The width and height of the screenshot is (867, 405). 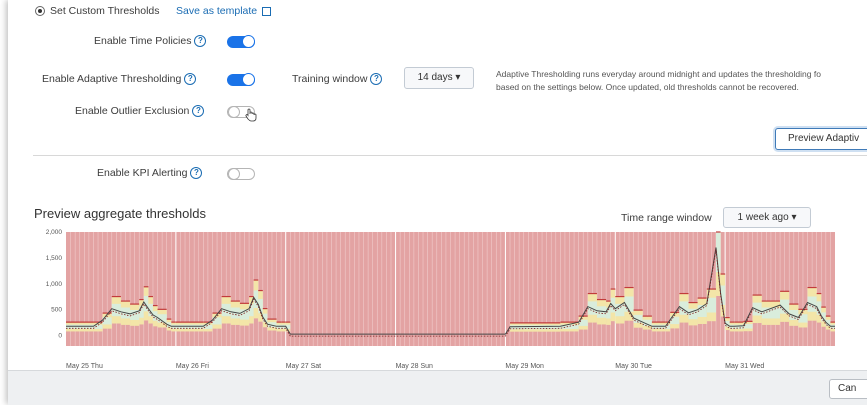 What do you see at coordinates (56, 310) in the screenshot?
I see `y-tick-label: 500` at bounding box center [56, 310].